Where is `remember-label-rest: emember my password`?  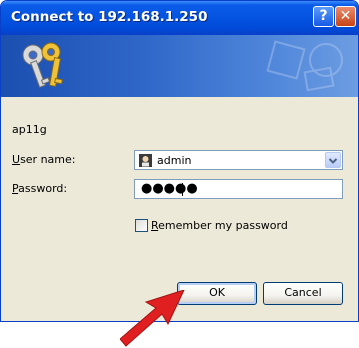
remember-label-rest: emember my password is located at coordinates (223, 225).